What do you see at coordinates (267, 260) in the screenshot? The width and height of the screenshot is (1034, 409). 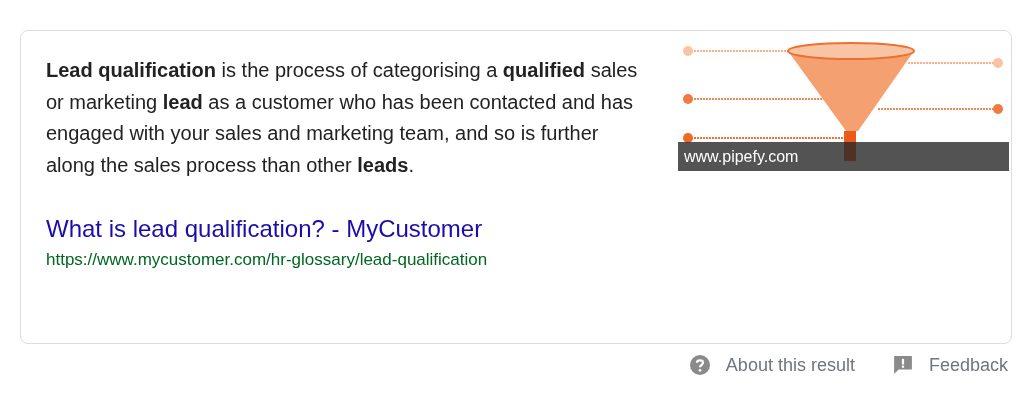 I see `result-url: https://www.mycustomer.com/hr-glossary/lead-qualification` at bounding box center [267, 260].